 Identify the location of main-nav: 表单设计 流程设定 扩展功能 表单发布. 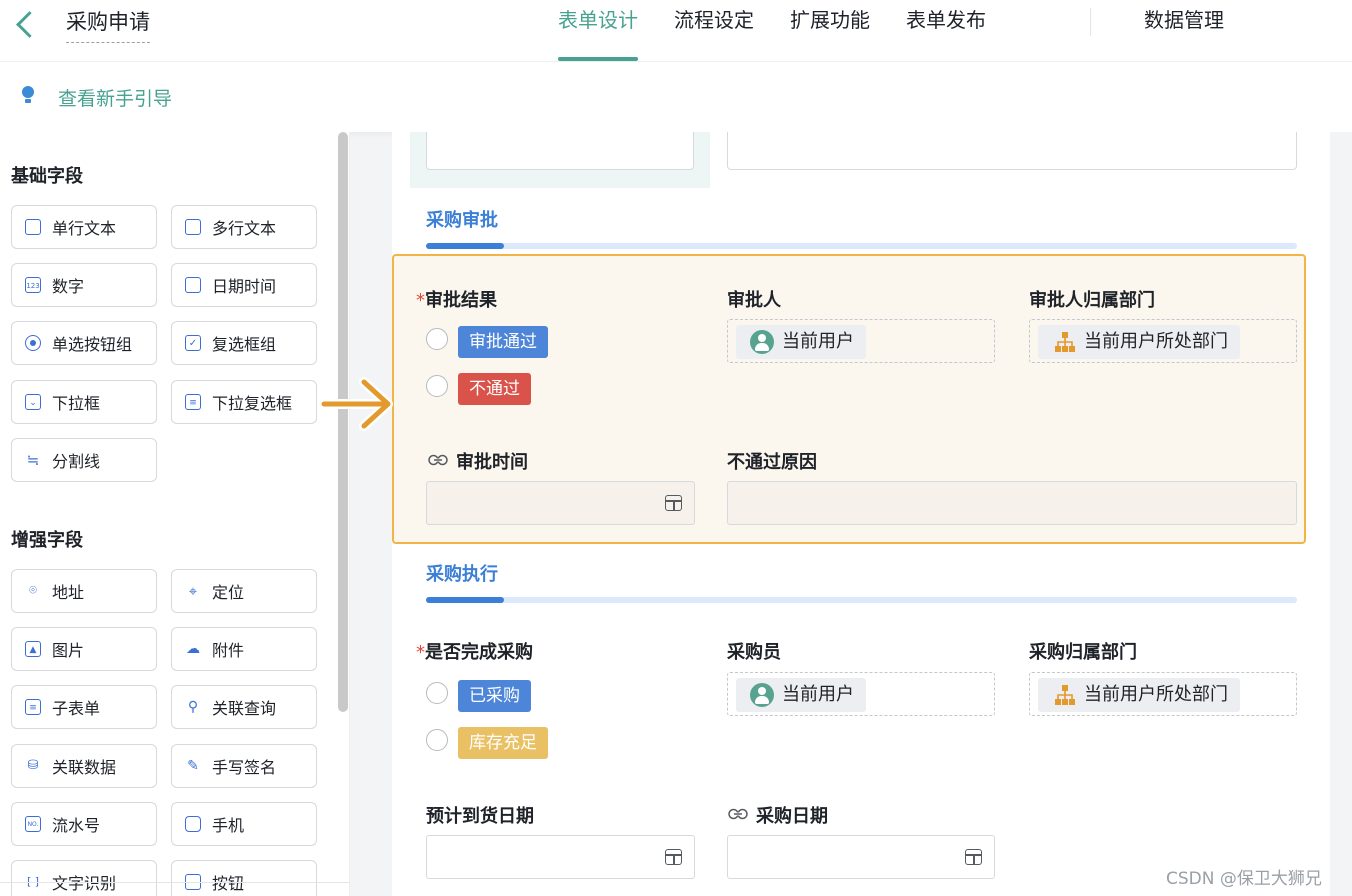
(772, 31).